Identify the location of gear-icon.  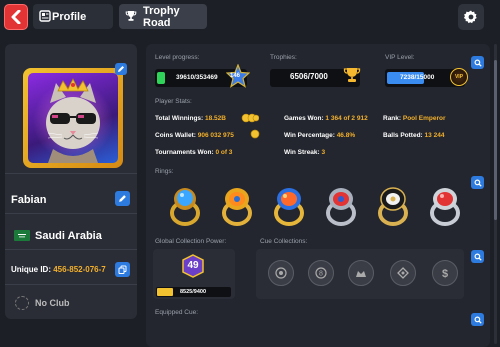
(470, 17).